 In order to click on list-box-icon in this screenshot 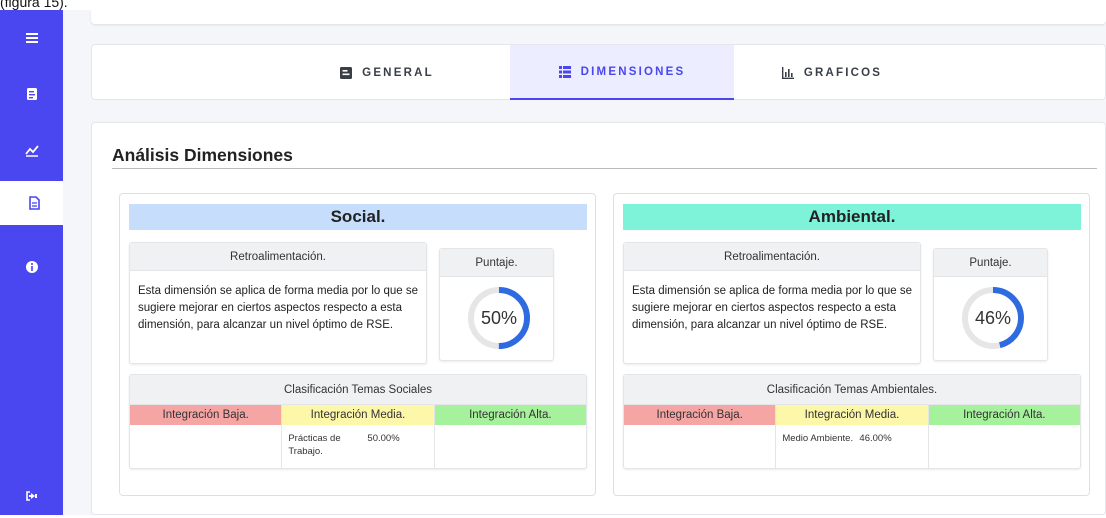, I will do `click(346, 72)`.